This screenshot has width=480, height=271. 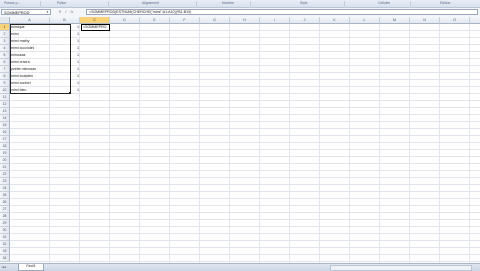 I want to click on ribbon-group-cells: Cellules, so click(x=384, y=3).